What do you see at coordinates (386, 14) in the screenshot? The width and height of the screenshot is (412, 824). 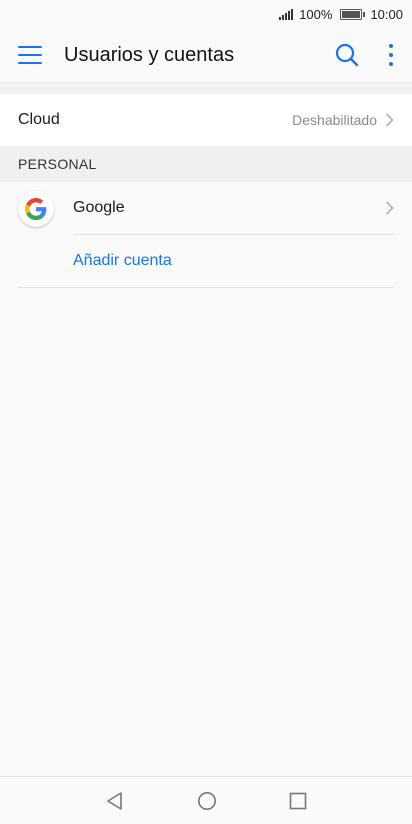 I see `clock: 10:00` at bounding box center [386, 14].